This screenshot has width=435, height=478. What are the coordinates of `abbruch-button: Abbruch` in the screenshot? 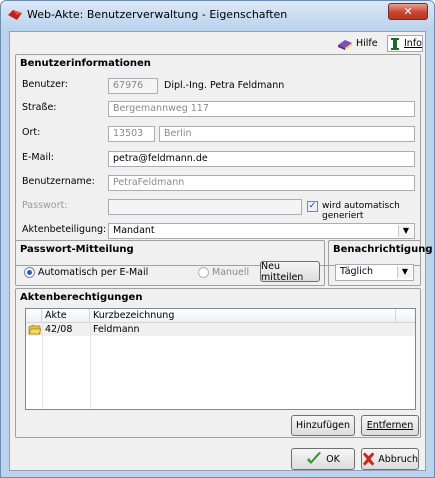 It's located at (390, 459).